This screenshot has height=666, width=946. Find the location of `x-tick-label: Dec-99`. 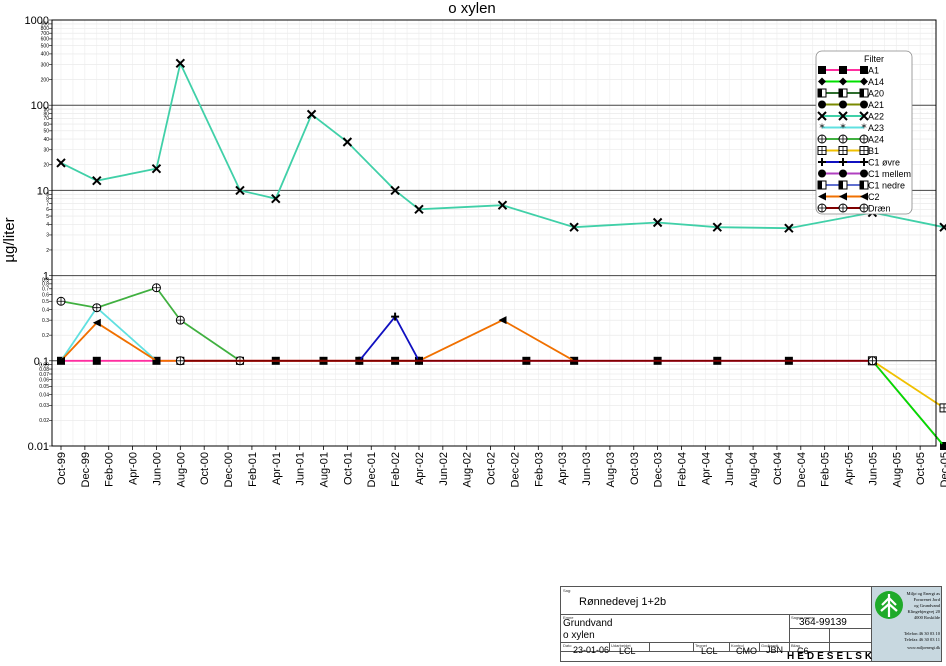

x-tick-label: Dec-99 is located at coordinates (86, 469).